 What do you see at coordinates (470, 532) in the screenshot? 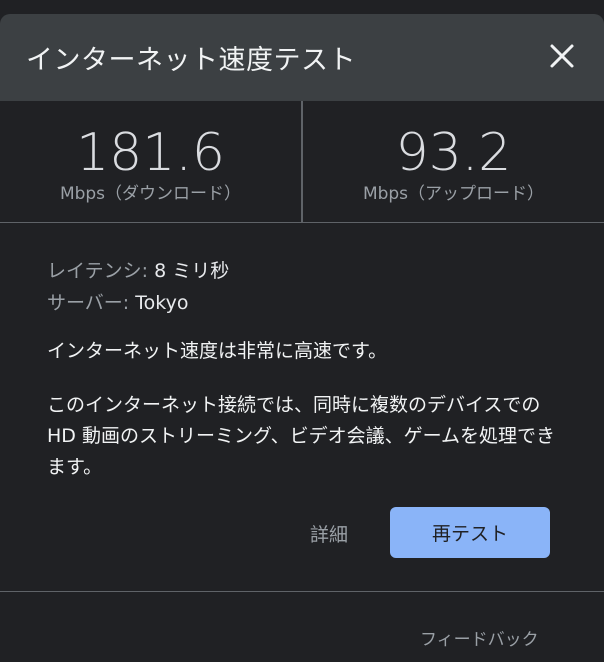
I see `retest-button: 再テスト` at bounding box center [470, 532].